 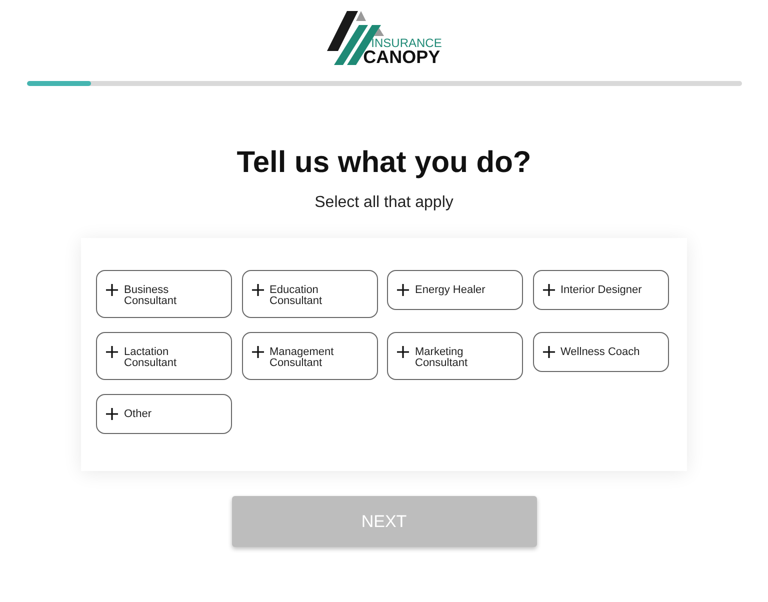 What do you see at coordinates (455, 290) in the screenshot?
I see `option-button: Energy Healer` at bounding box center [455, 290].